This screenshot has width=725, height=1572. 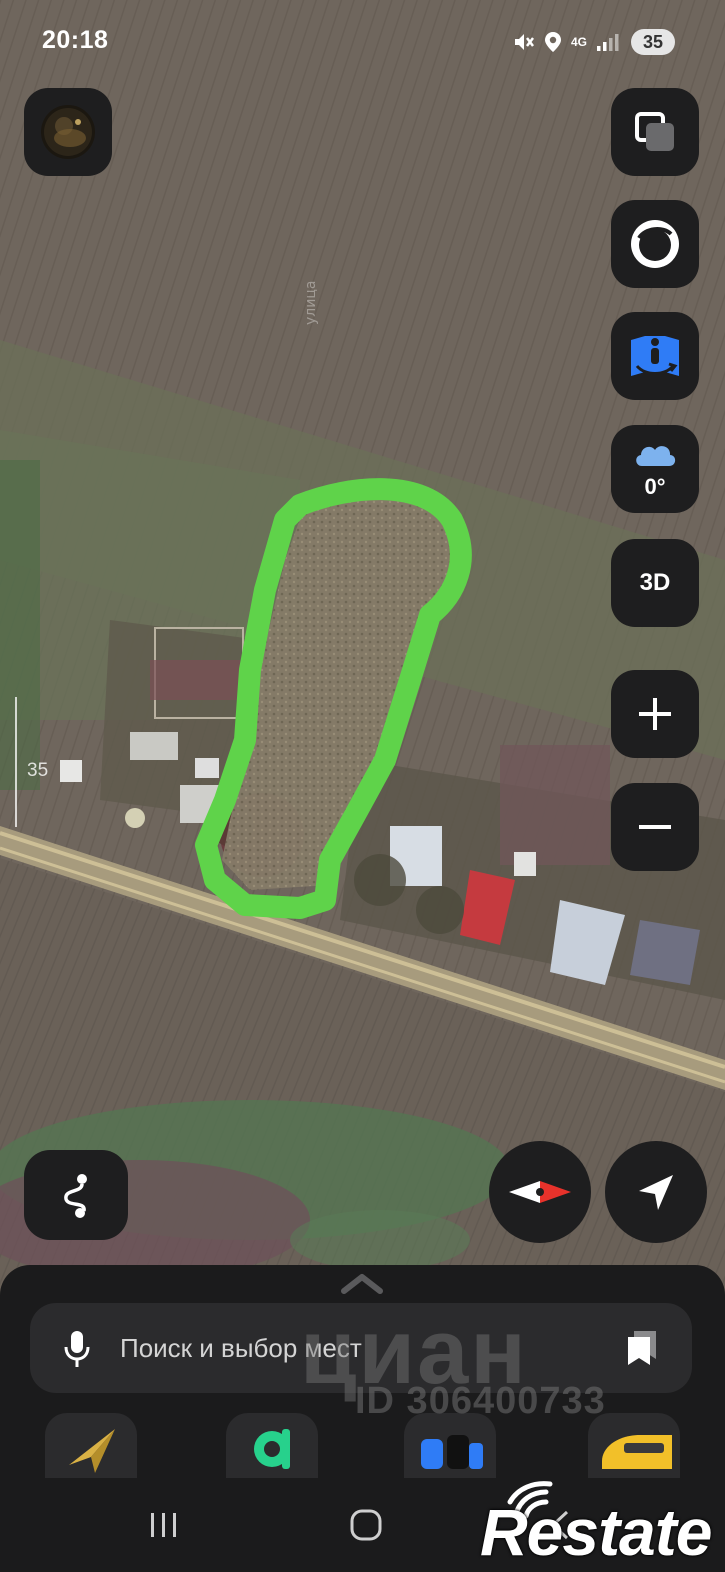 I want to click on zoom-in-button, so click(x=655, y=714).